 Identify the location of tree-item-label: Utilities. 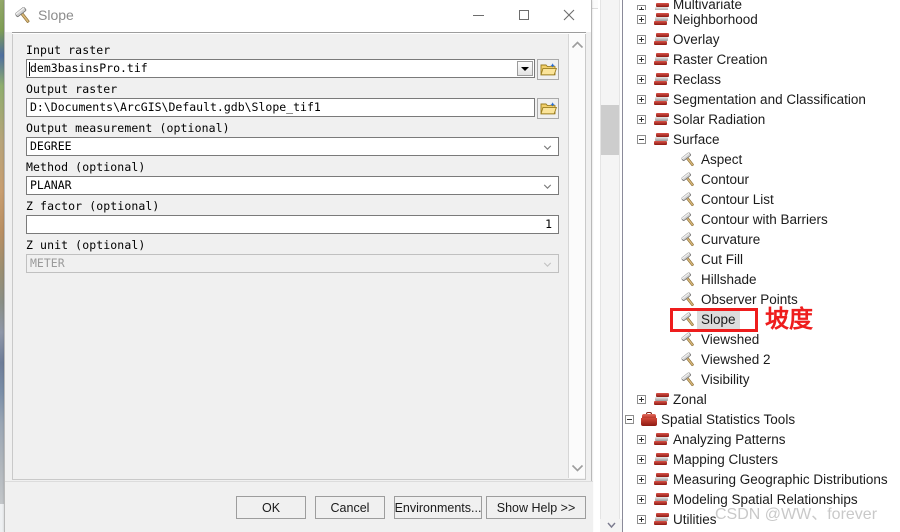
(695, 519).